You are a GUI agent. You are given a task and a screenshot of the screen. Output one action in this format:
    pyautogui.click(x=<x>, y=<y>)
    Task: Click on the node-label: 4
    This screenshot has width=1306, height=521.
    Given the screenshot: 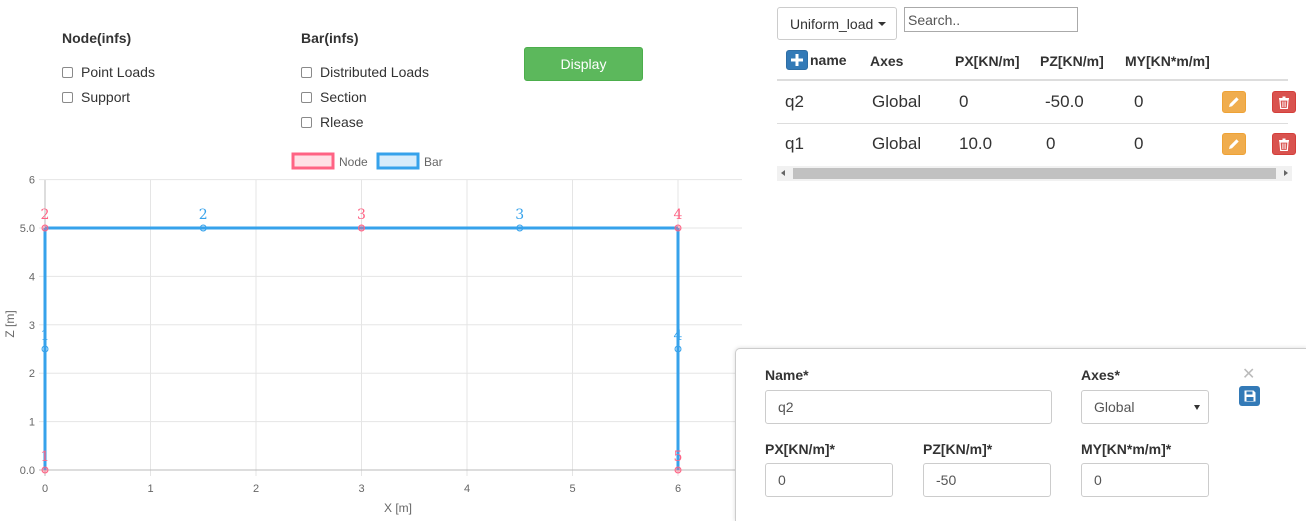 What is the action you would take?
    pyautogui.click(x=678, y=215)
    